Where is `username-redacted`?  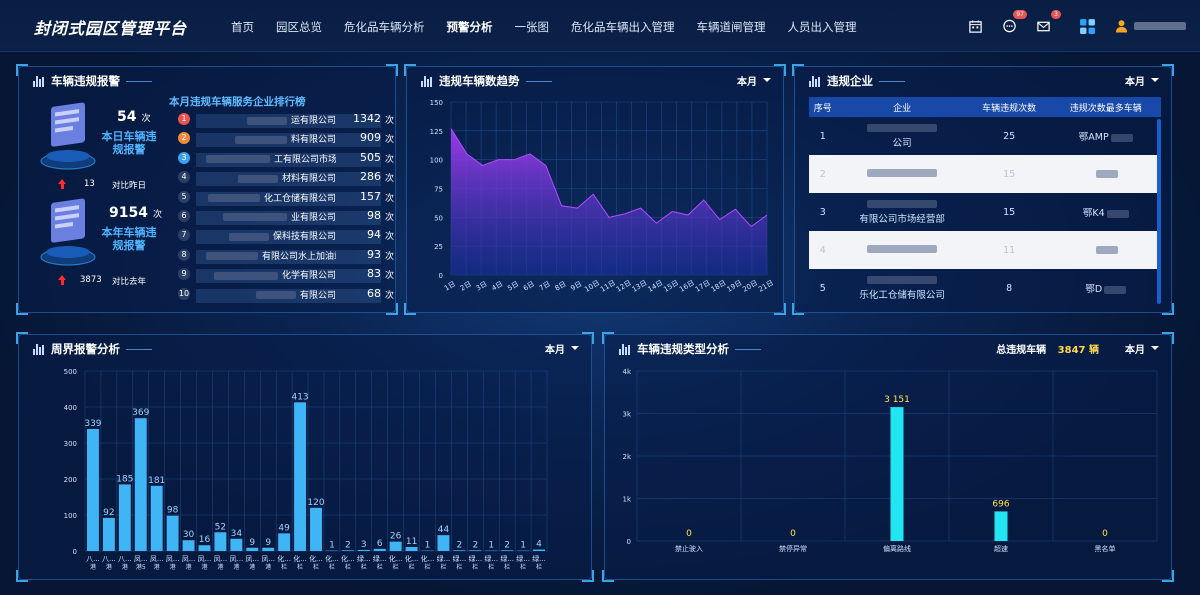
username-redacted is located at coordinates (1160, 26).